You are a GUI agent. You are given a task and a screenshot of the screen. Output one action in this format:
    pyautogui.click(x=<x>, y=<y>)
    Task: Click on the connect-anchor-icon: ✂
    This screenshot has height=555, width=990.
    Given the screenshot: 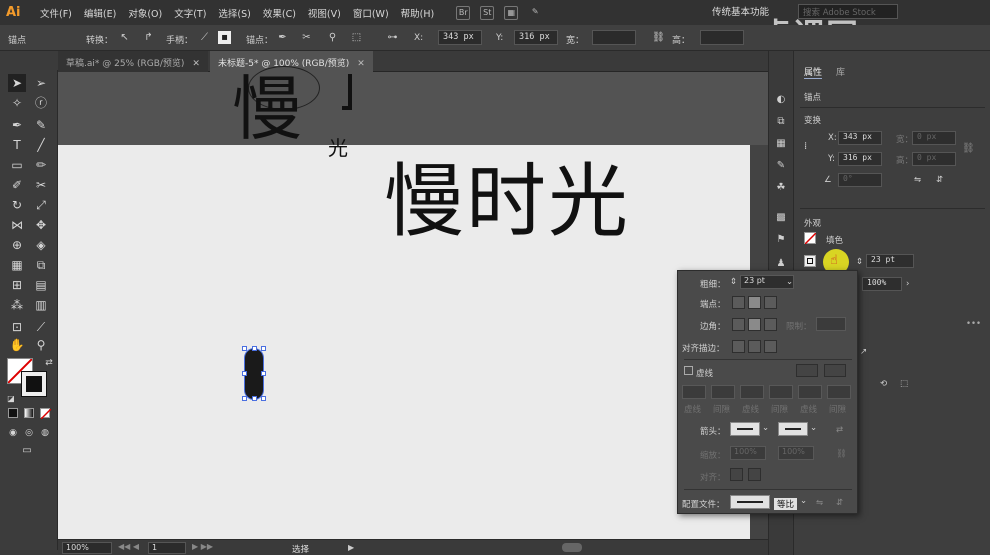 What is the action you would take?
    pyautogui.click(x=306, y=37)
    